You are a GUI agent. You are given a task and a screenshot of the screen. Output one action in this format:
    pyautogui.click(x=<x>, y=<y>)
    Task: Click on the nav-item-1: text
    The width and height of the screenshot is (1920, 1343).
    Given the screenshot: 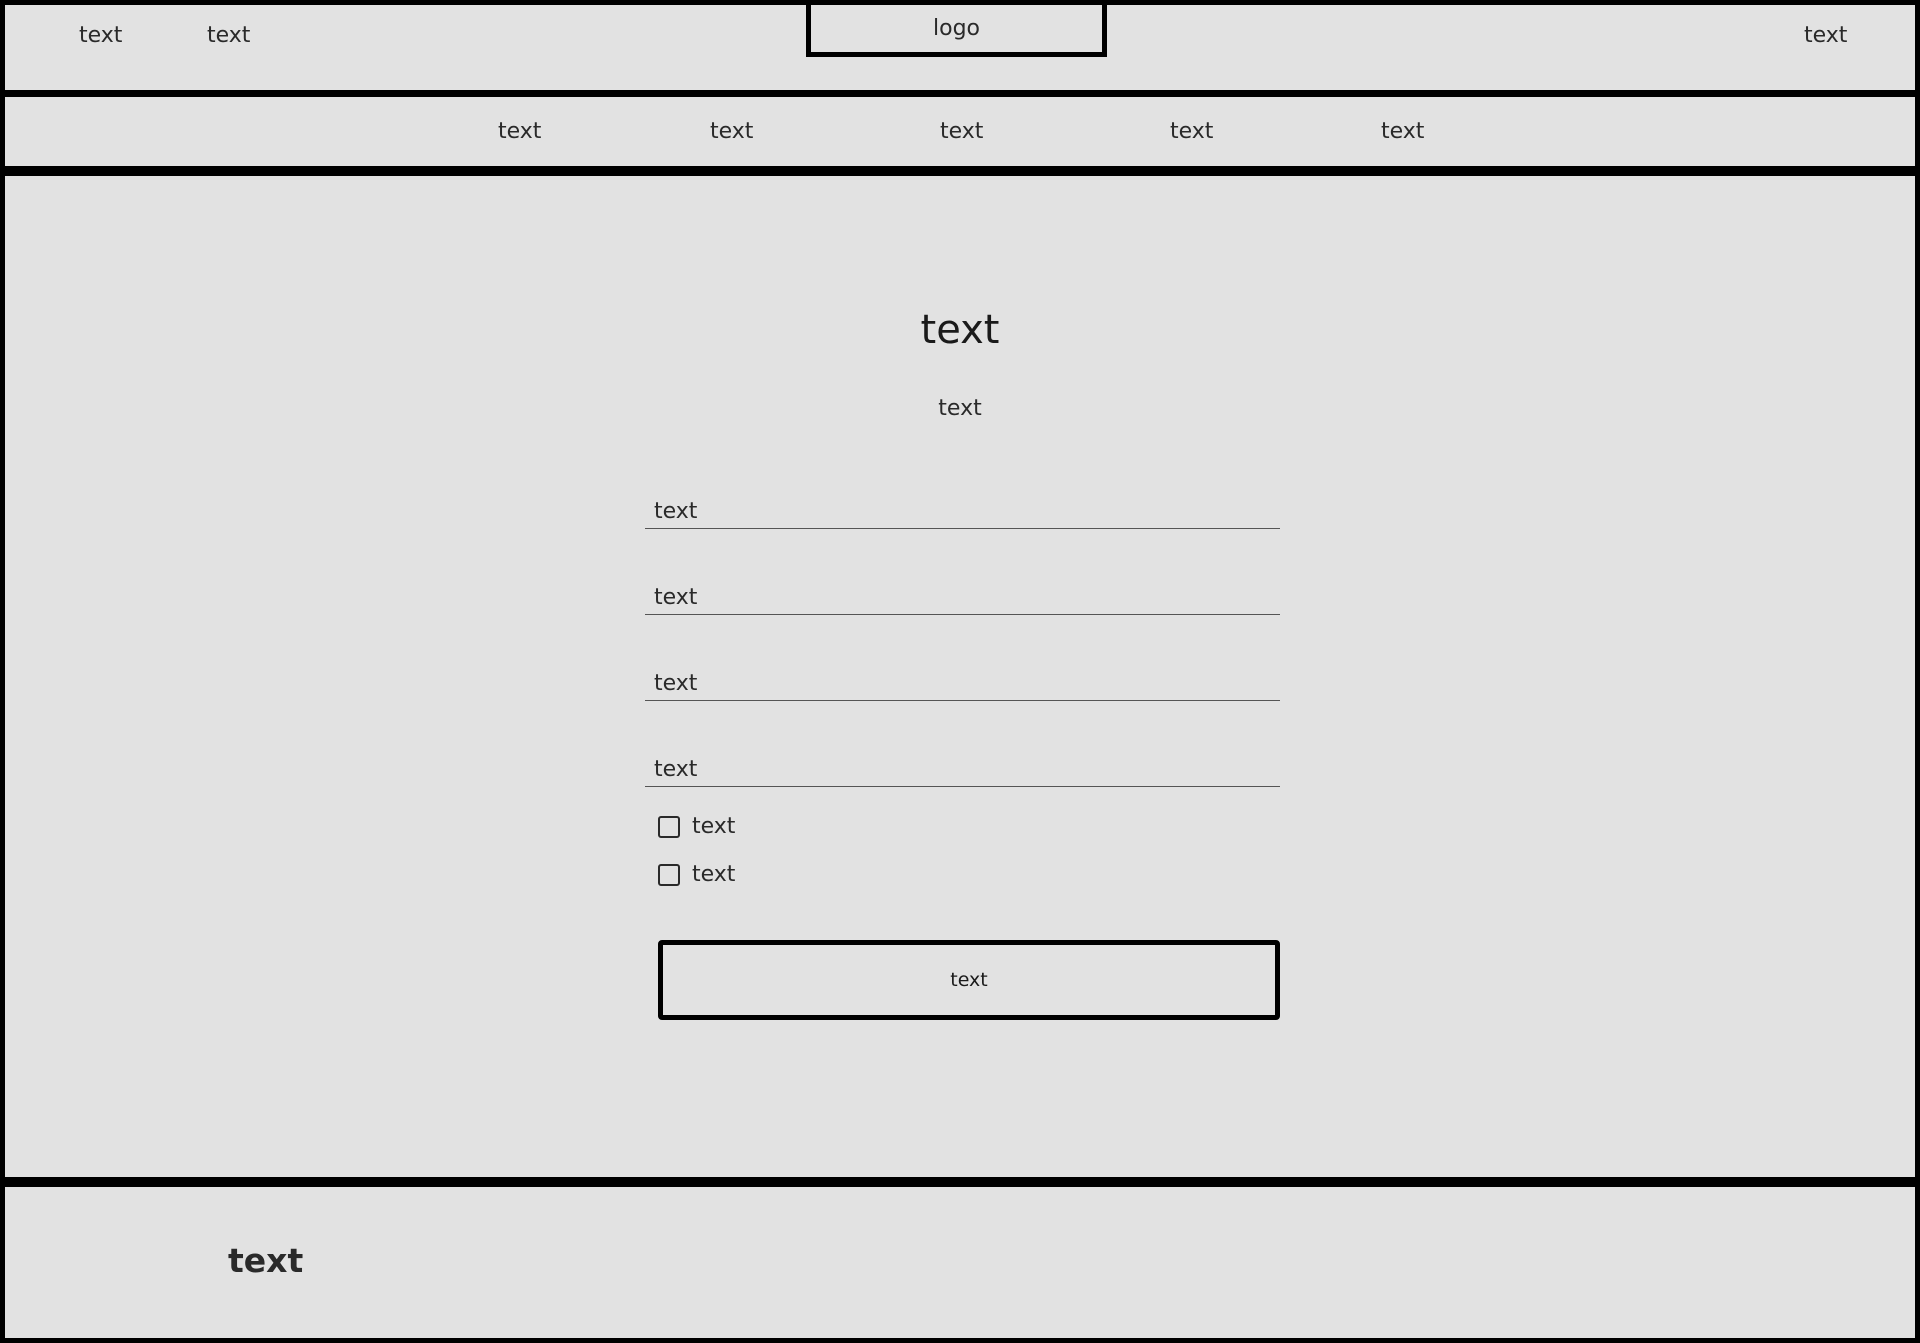 What is the action you would take?
    pyautogui.click(x=519, y=132)
    